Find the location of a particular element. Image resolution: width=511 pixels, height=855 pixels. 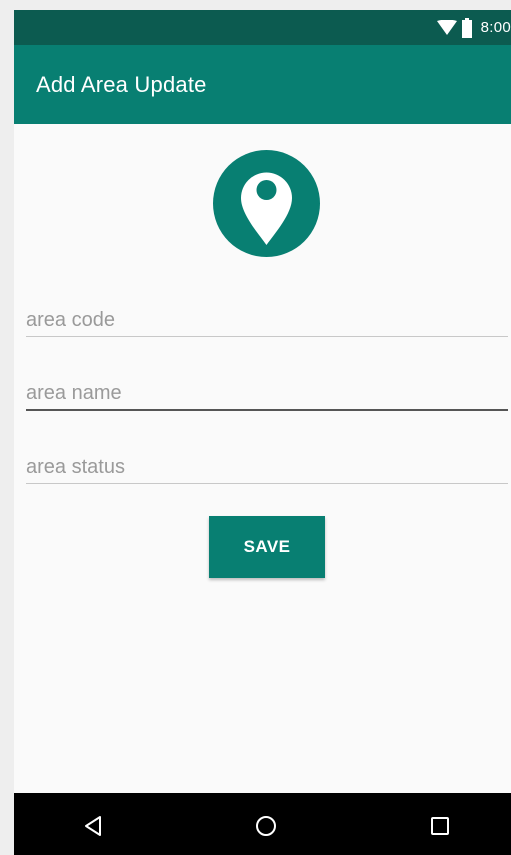

recents-icon is located at coordinates (440, 826).